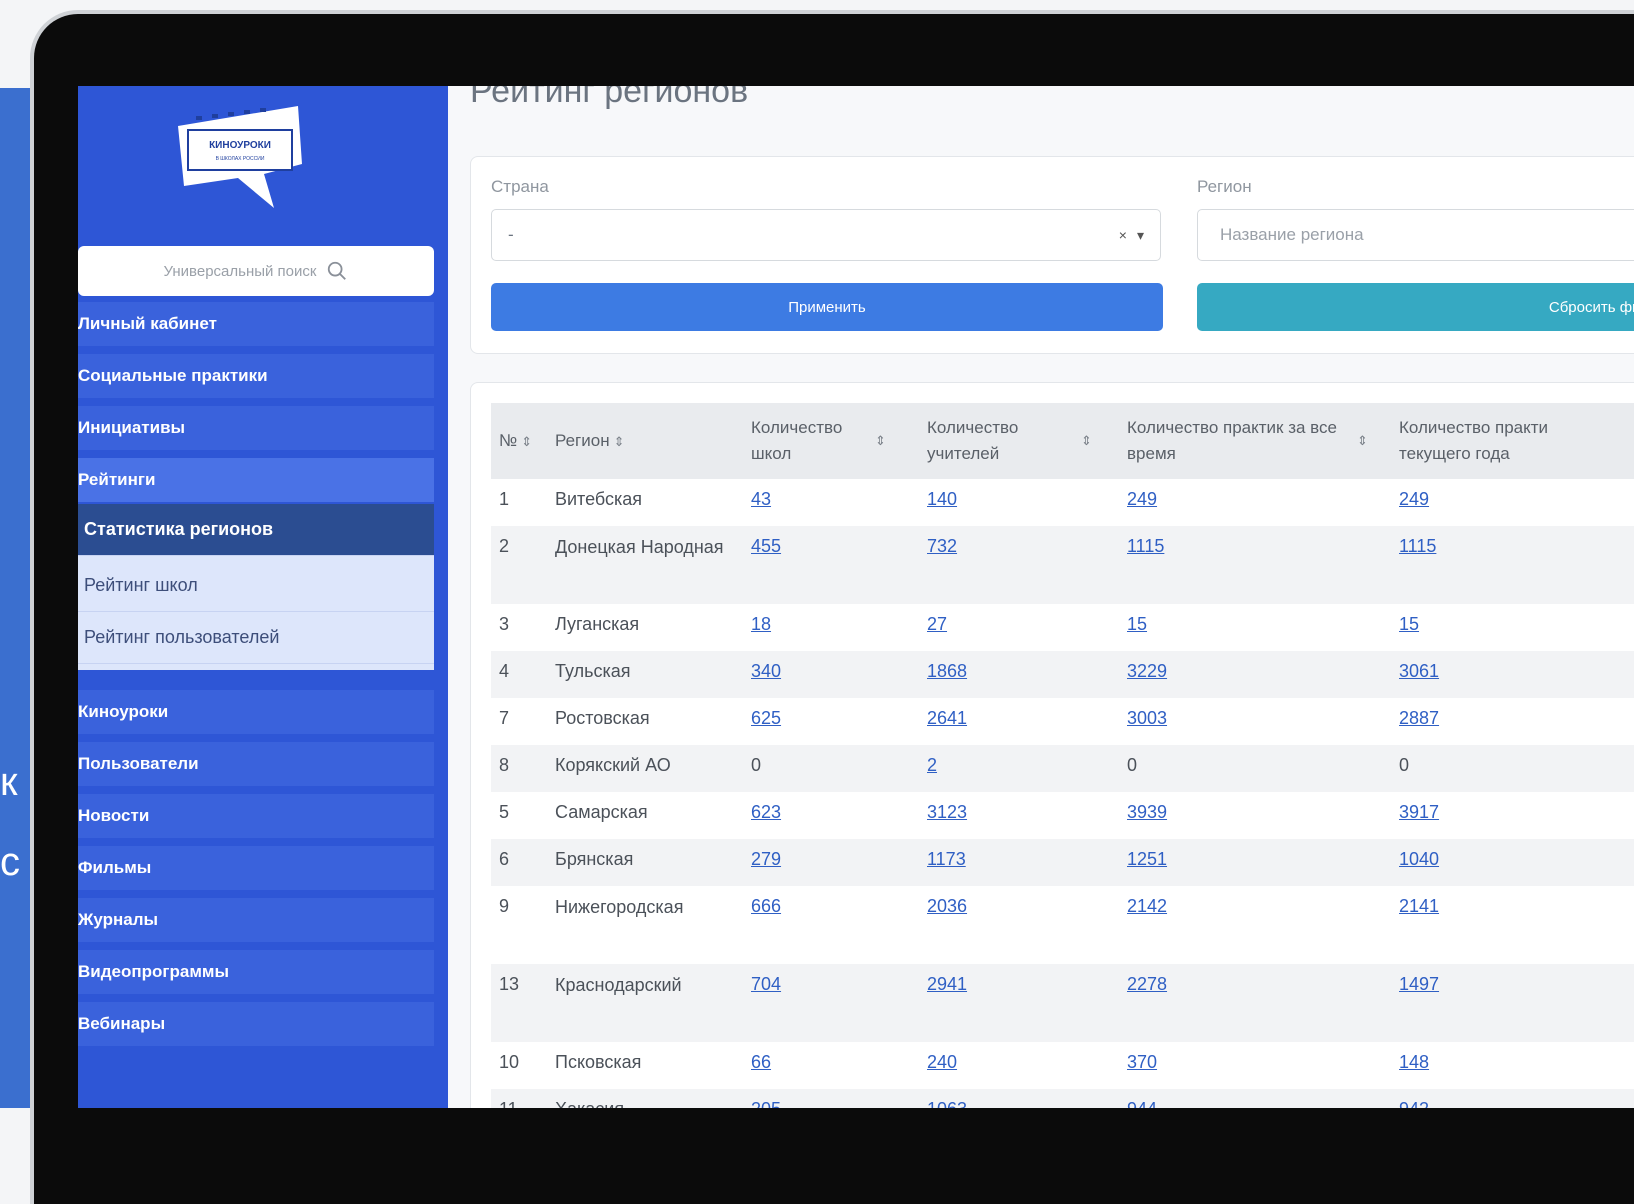 This screenshot has width=1634, height=1204. I want to click on universal-search: Универсальный поиск, so click(256, 271).